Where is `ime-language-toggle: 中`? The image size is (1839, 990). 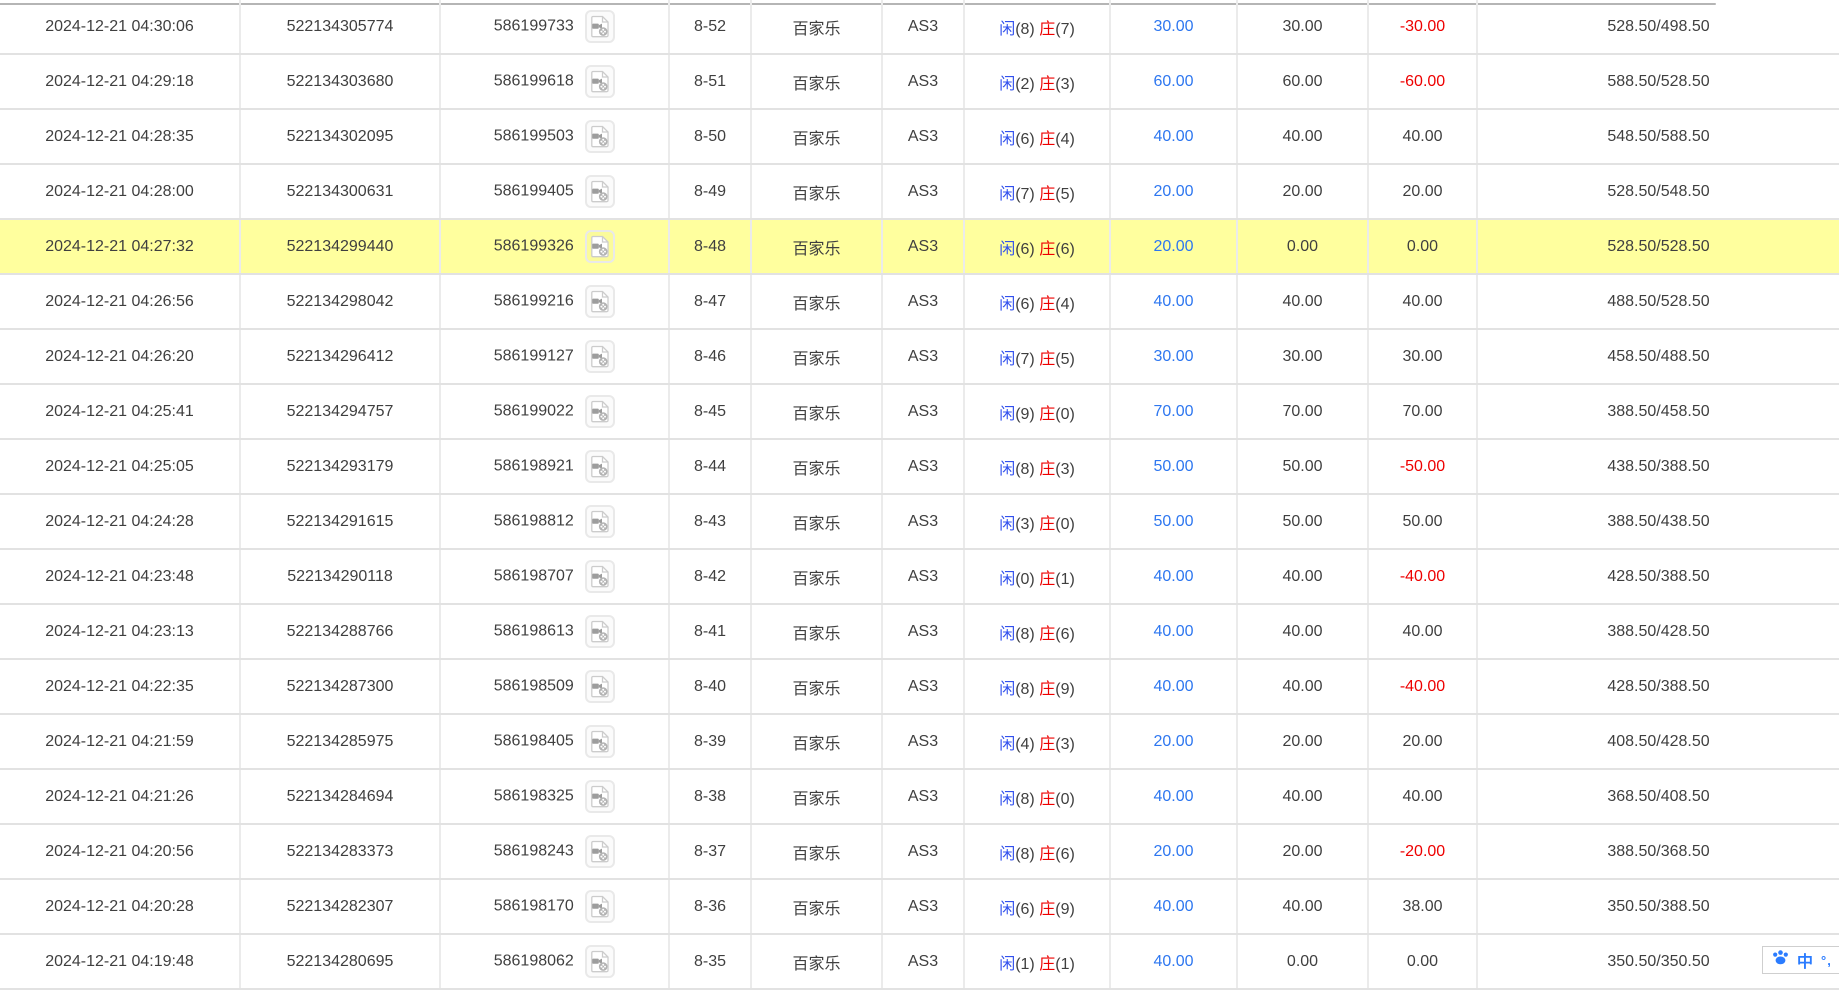
ime-language-toggle: 中 is located at coordinates (1805, 960).